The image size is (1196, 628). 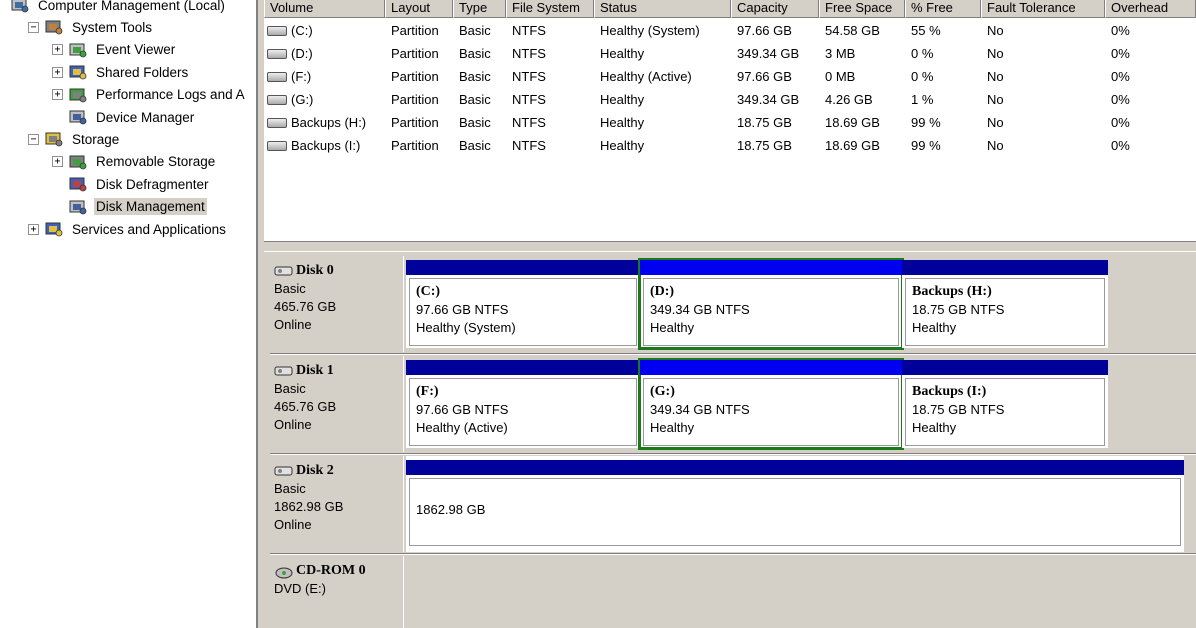 What do you see at coordinates (1150, 9) in the screenshot?
I see `column-header: Overhead` at bounding box center [1150, 9].